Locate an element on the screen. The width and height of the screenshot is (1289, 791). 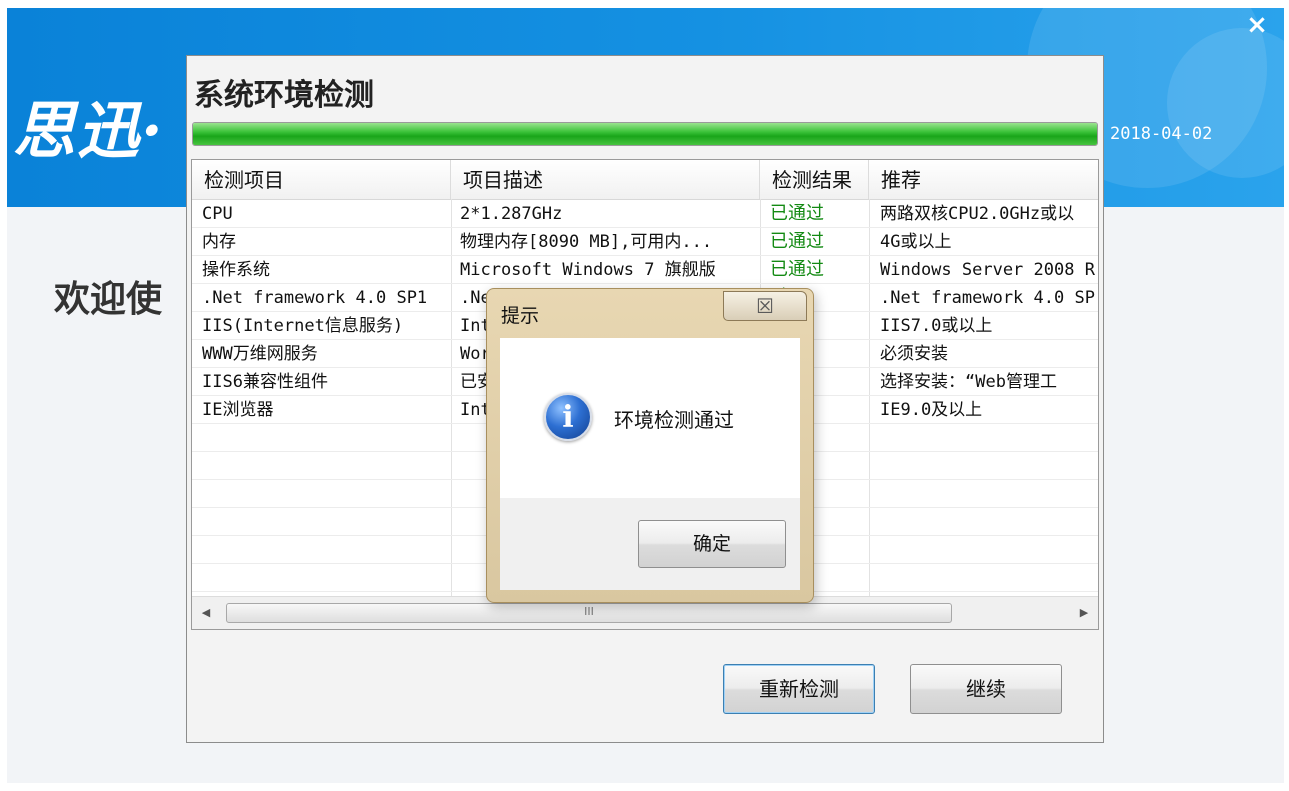
message-text: 环境检测通过 is located at coordinates (674, 420).